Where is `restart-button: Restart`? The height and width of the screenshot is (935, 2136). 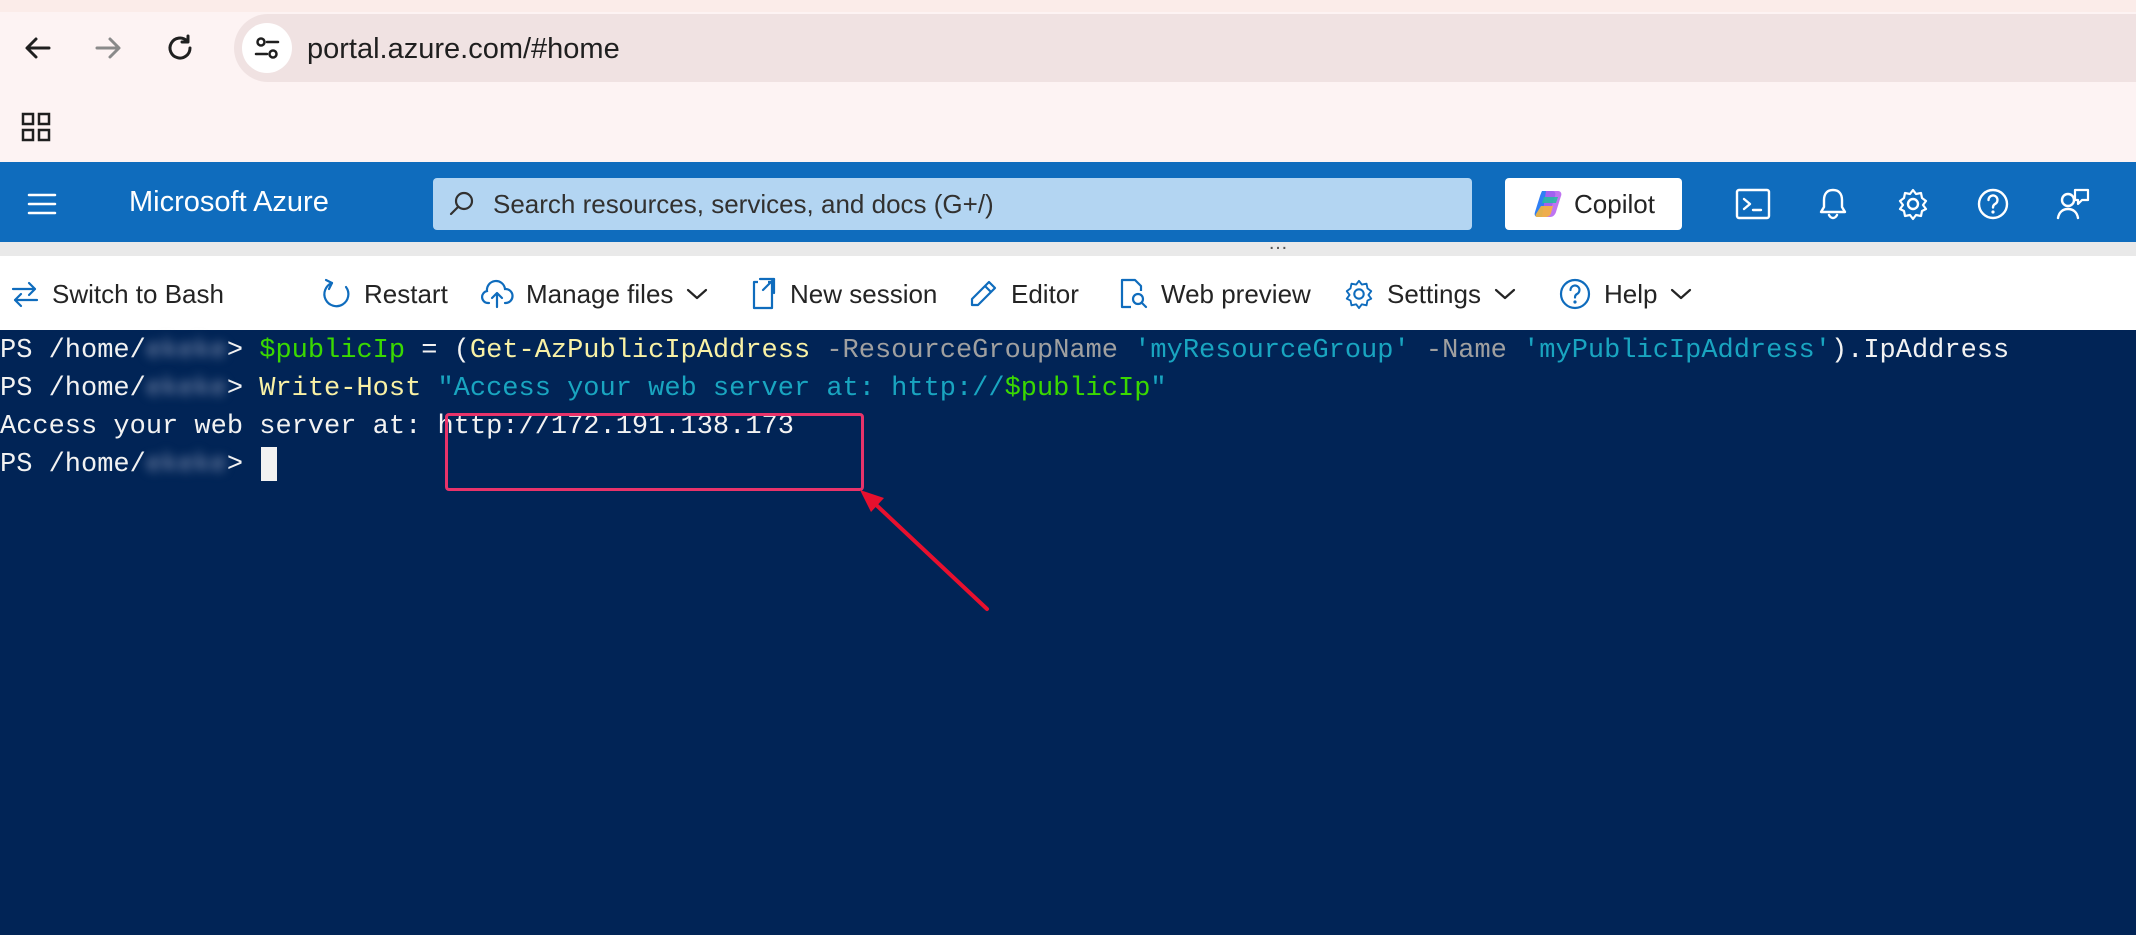
restart-button: Restart is located at coordinates (385, 294).